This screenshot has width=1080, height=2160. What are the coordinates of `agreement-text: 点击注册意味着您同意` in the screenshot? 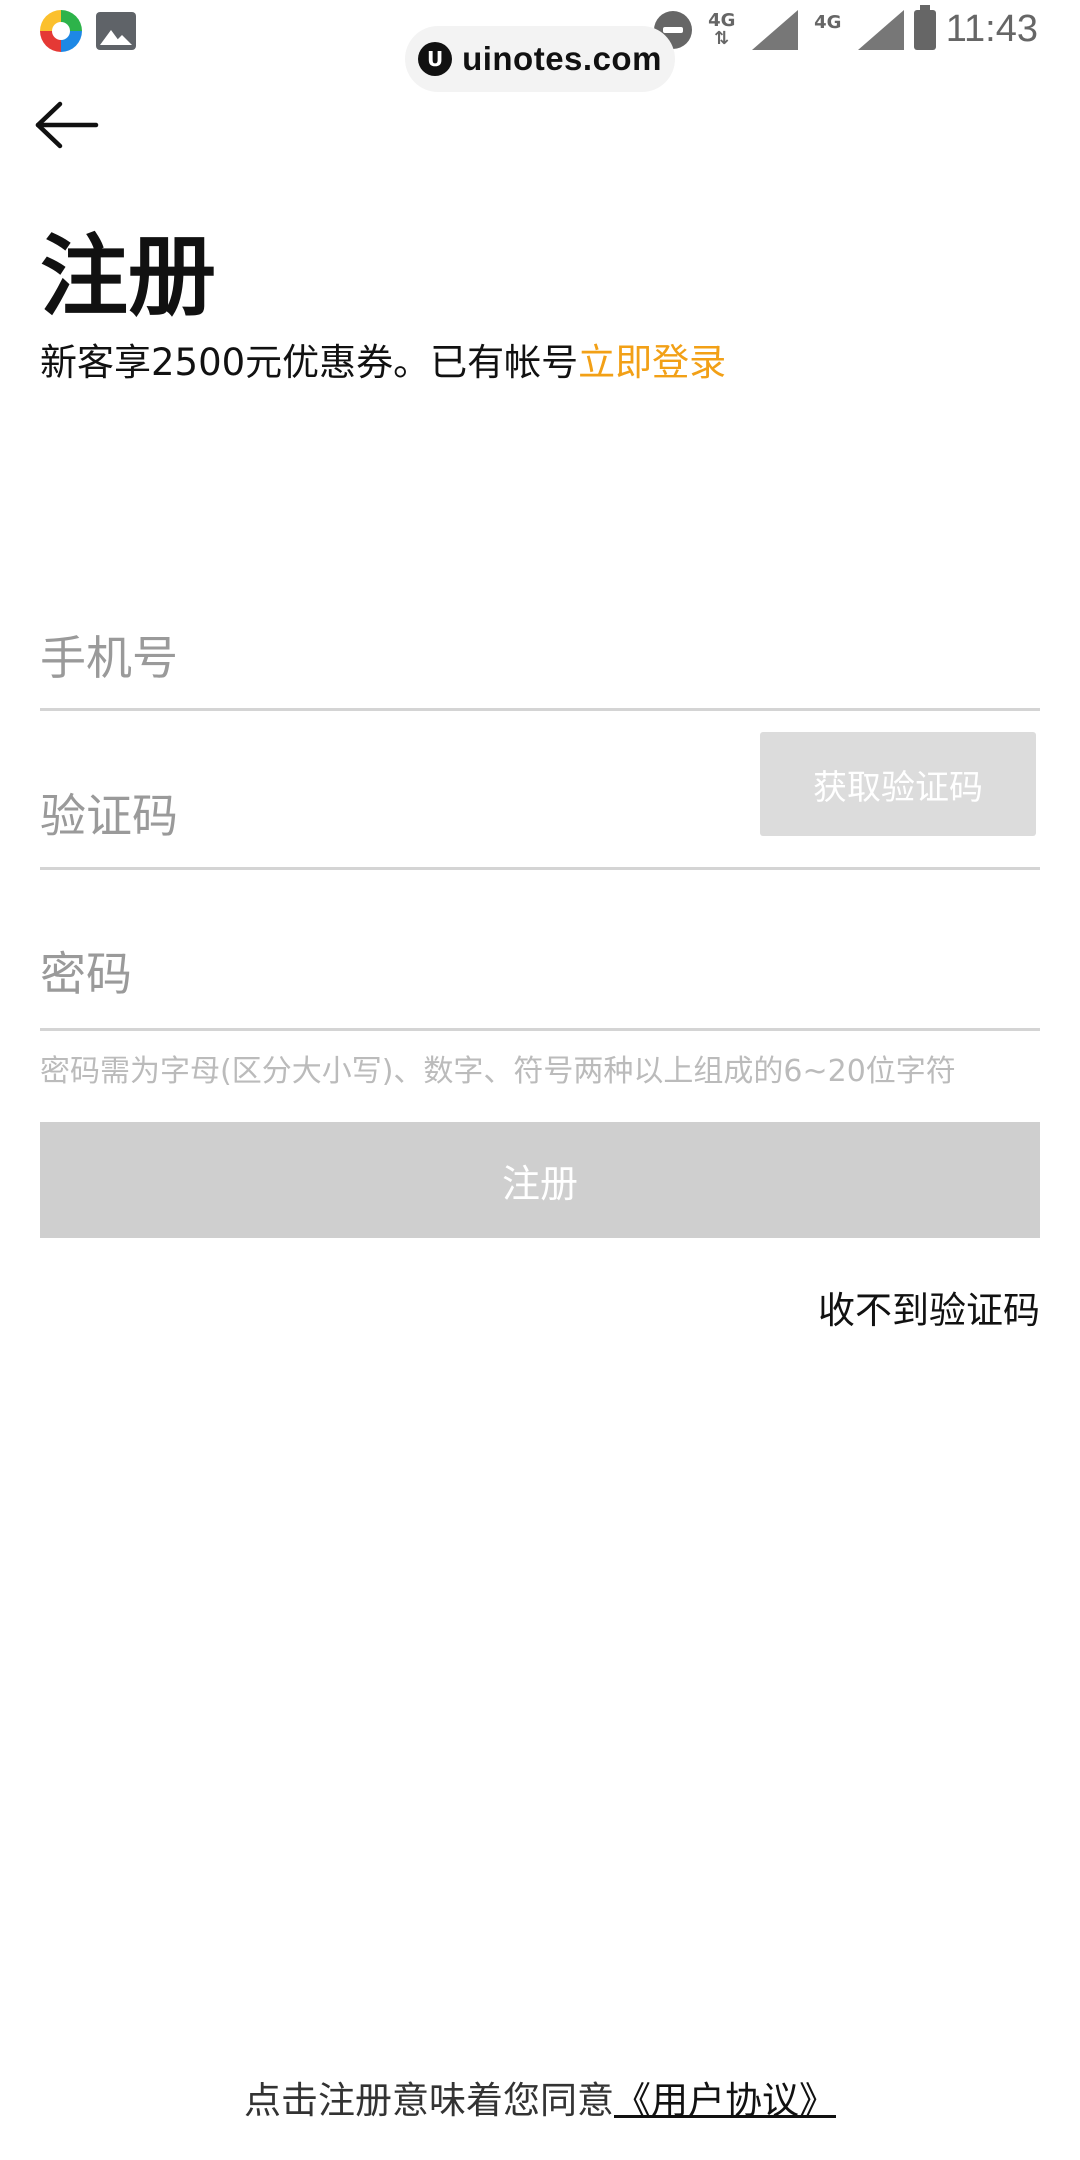 It's located at (429, 2100).